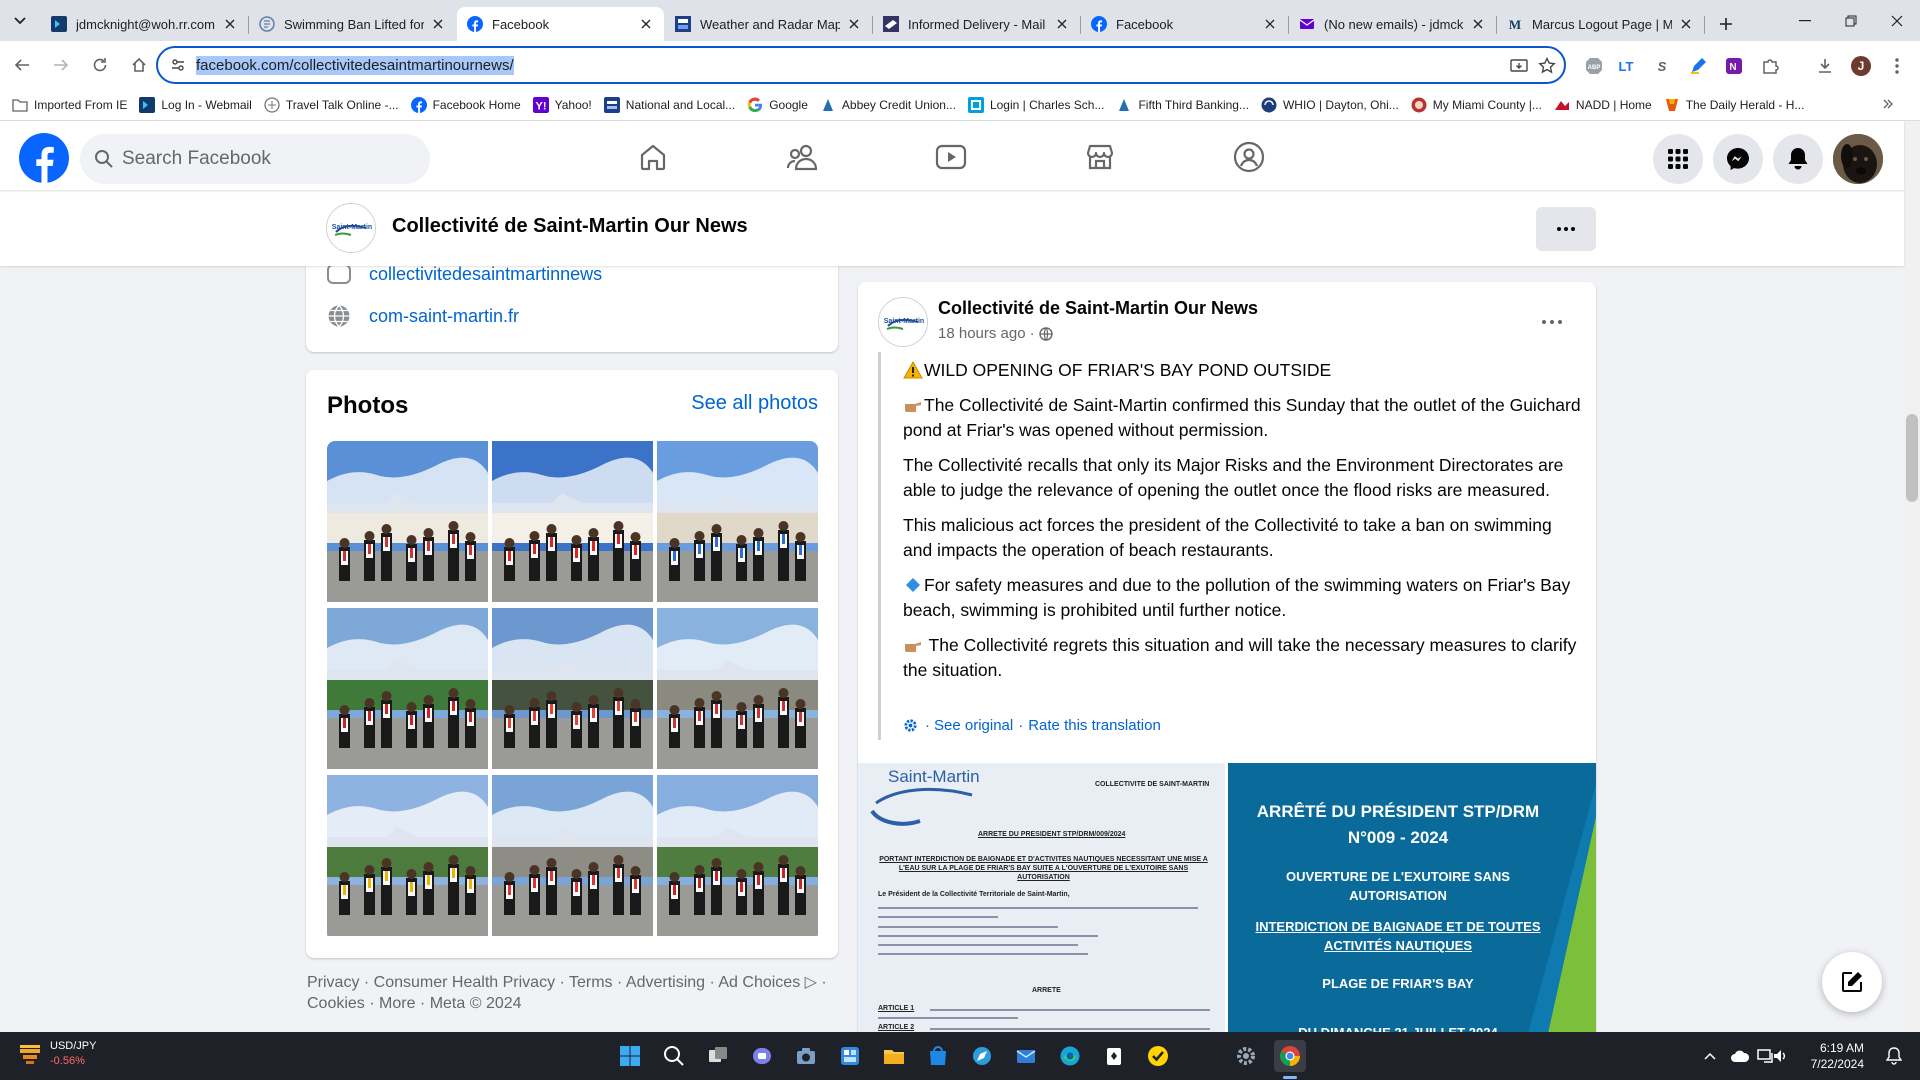 This screenshot has height=1080, width=1920. I want to click on social-link: collectivitedesaintmartinnews, so click(485, 274).